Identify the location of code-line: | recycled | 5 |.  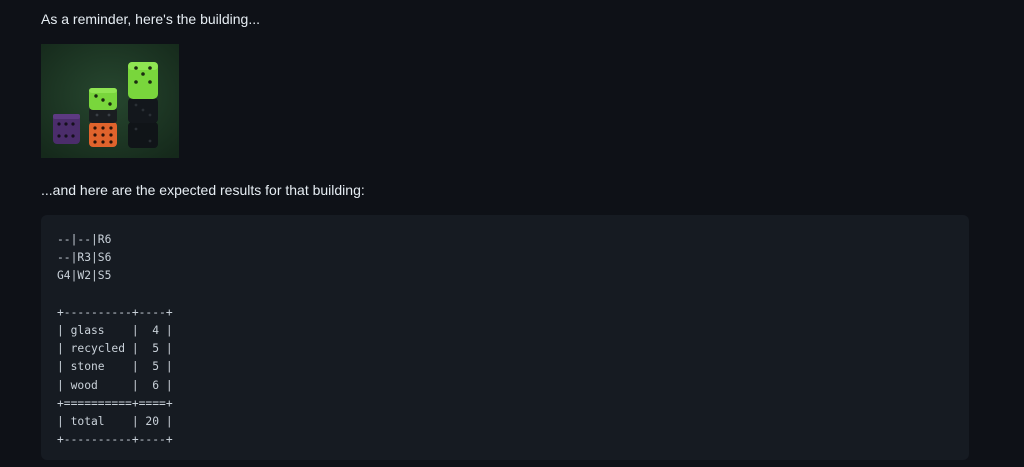
(115, 349).